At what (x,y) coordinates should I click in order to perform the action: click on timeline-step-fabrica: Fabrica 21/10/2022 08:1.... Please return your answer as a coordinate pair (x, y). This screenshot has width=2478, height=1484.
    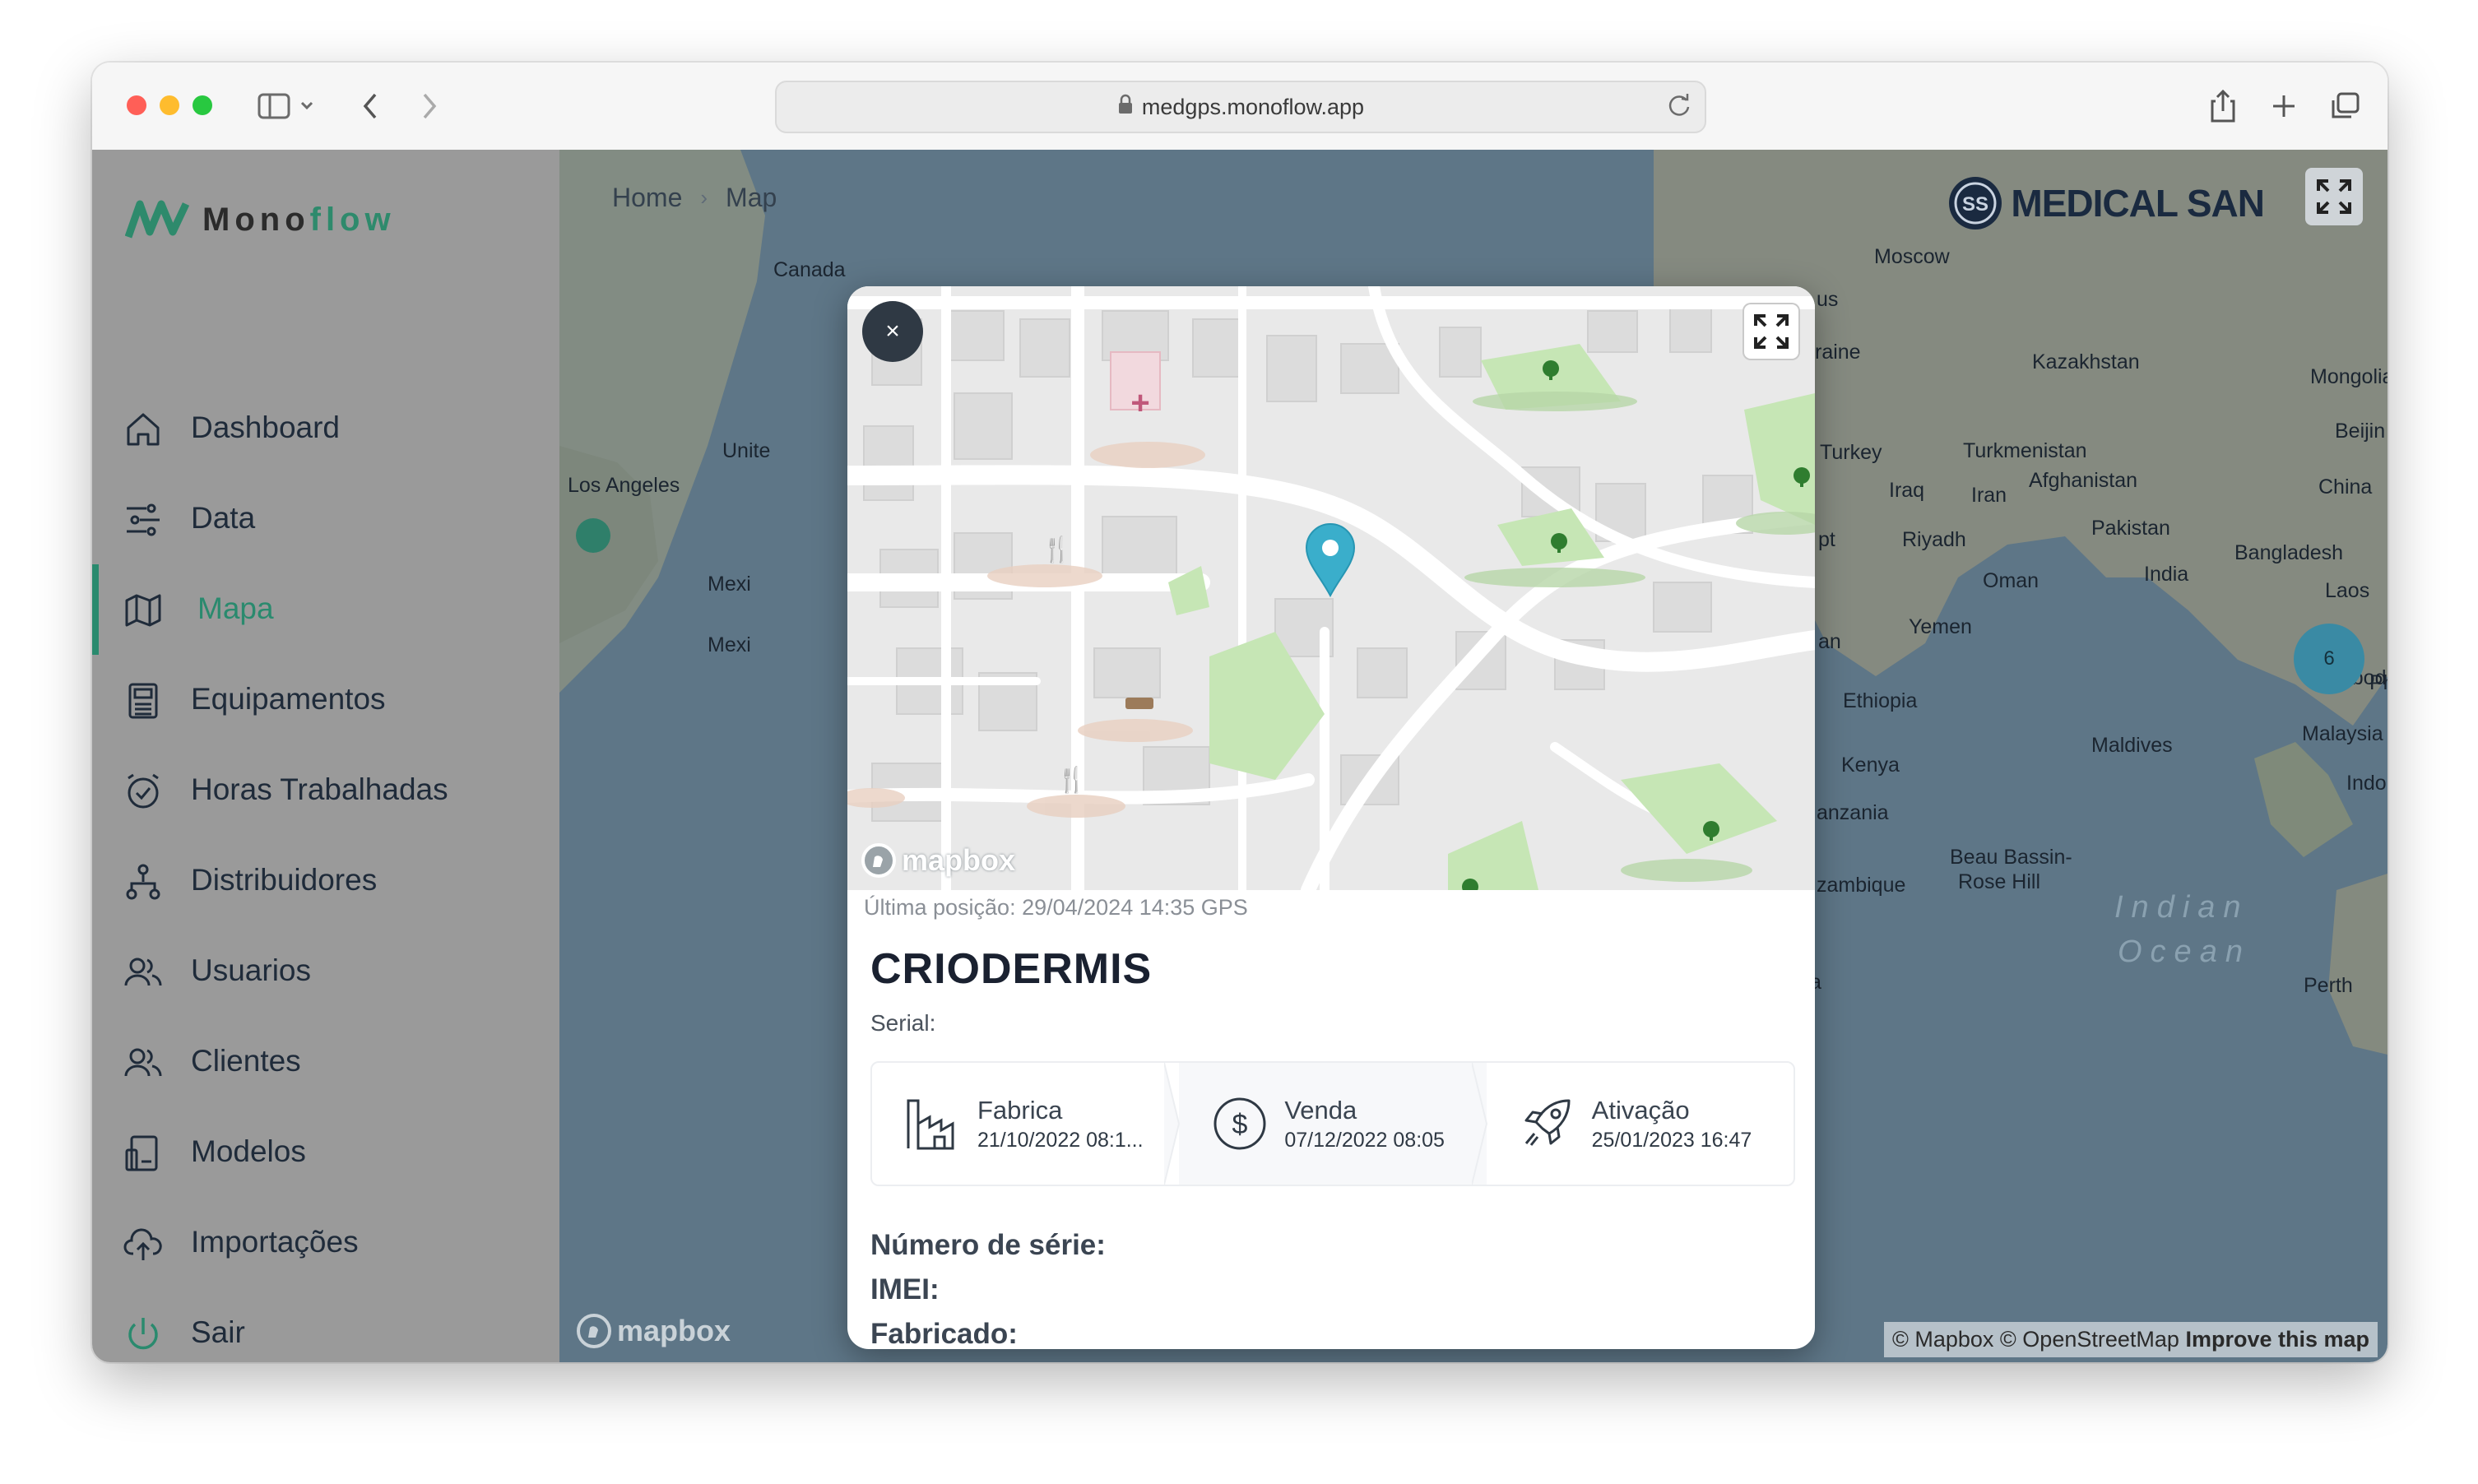
    Looking at the image, I should click on (1026, 1124).